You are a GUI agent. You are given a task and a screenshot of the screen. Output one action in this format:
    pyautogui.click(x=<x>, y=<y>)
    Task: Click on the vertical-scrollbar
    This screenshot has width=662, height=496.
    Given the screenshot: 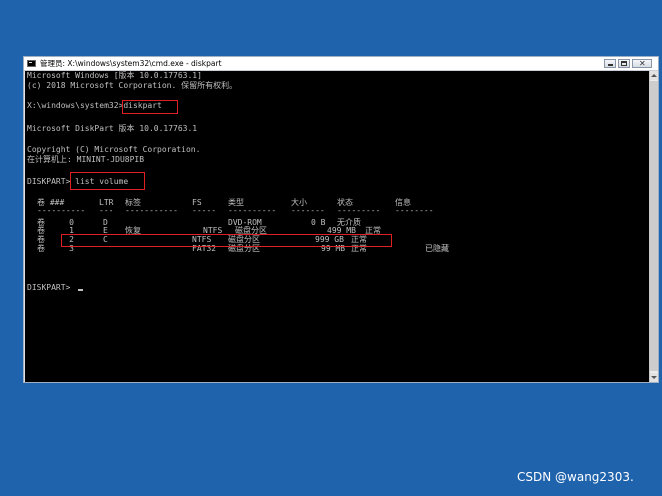 What is the action you would take?
    pyautogui.click(x=653, y=226)
    